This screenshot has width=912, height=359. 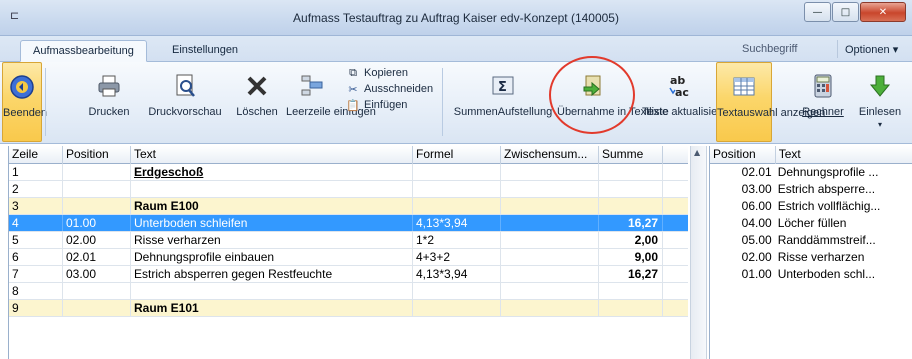 I want to click on cell-text: Raum E100, so click(x=272, y=206).